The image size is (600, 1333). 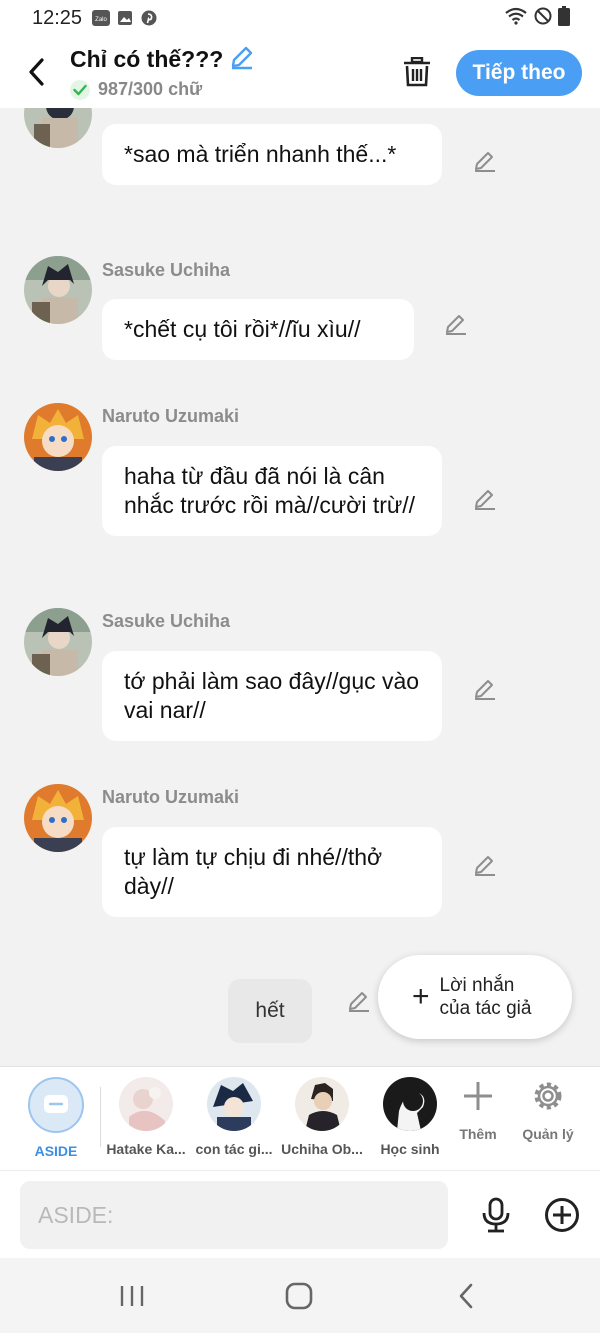 I want to click on home-button, so click(x=299, y=1296).